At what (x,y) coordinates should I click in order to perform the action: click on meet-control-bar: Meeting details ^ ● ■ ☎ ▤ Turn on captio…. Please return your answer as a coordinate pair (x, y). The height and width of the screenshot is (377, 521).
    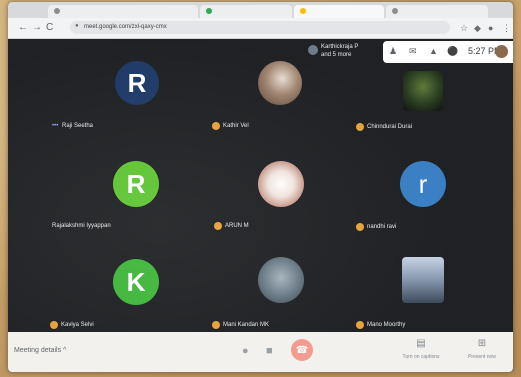
    Looking at the image, I should click on (260, 352).